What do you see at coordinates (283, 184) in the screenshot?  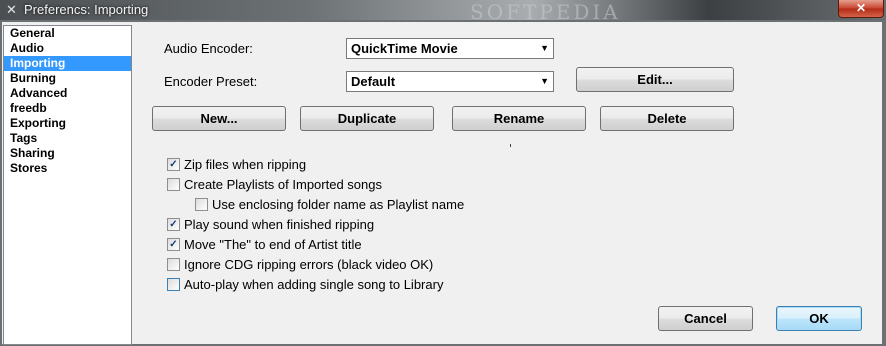 I see `create-playlists-label: Create Playlists of Imported songs` at bounding box center [283, 184].